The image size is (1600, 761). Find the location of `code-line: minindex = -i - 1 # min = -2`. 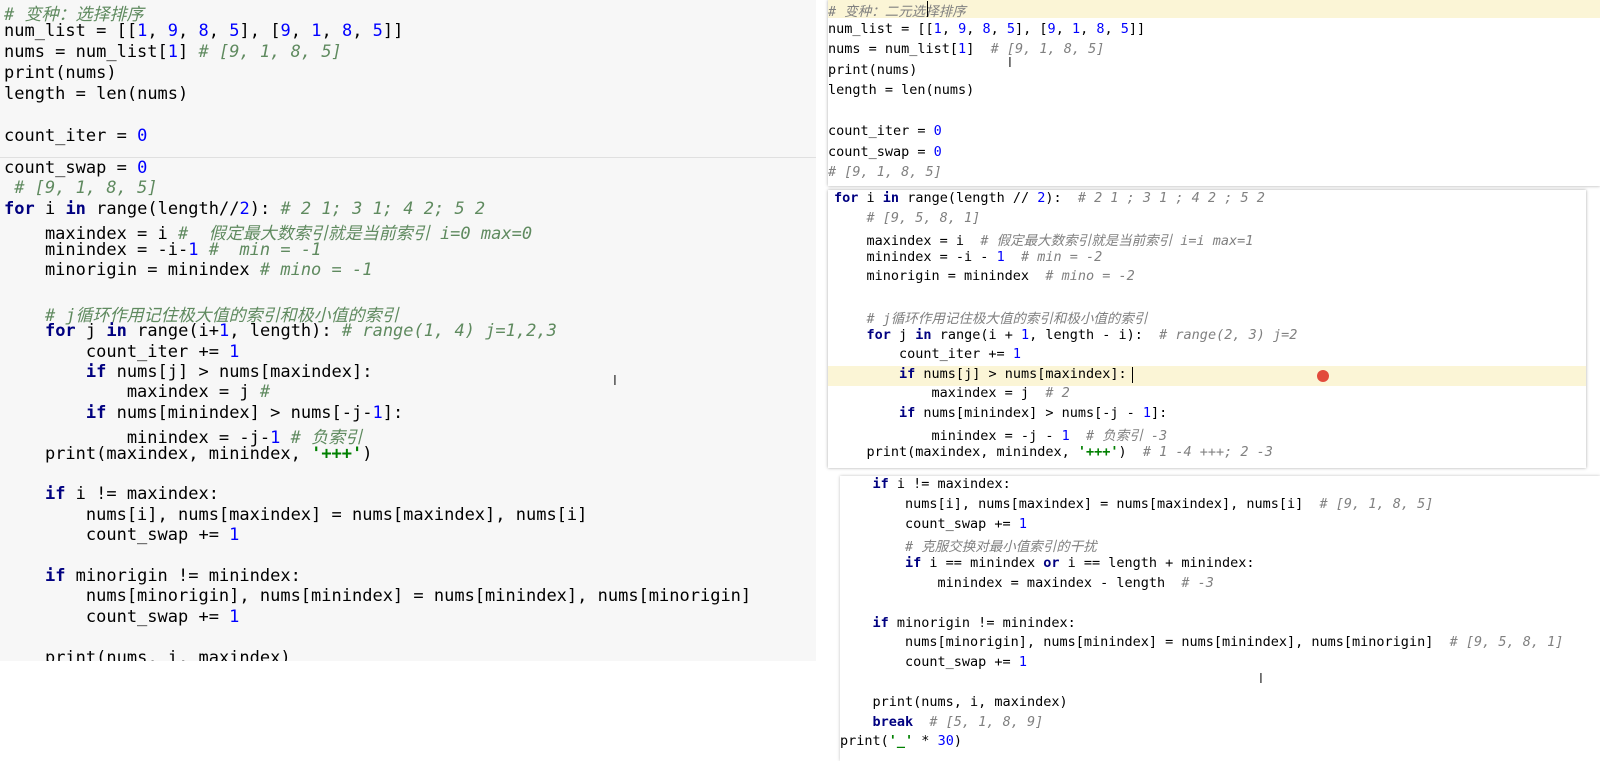

code-line: minindex = -i - 1 # min = -2 is located at coordinates (968, 257).